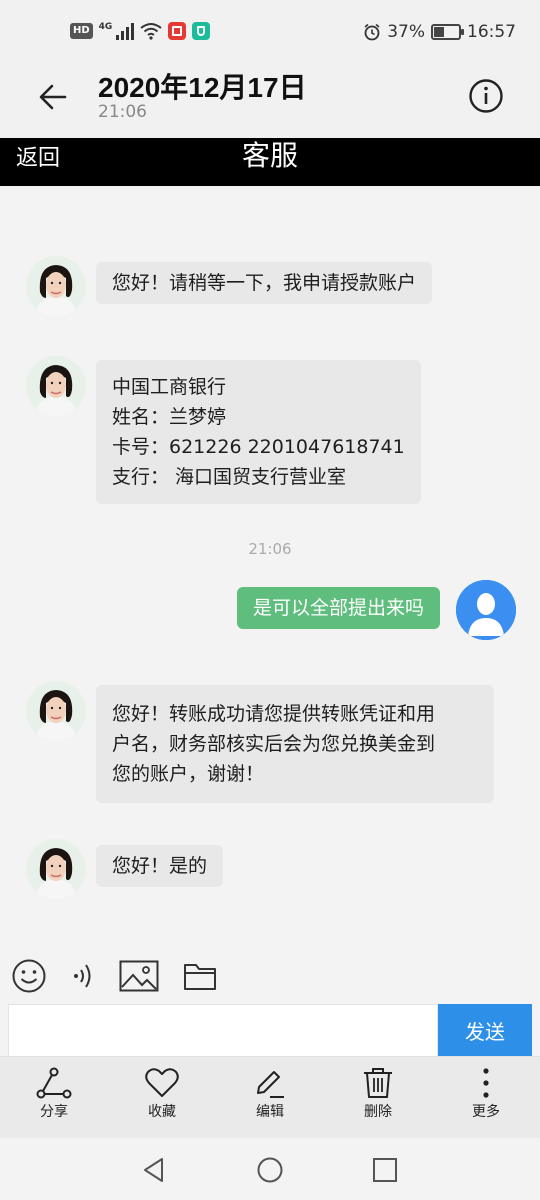 This screenshot has height=1200, width=540. I want to click on send-button: 发送, so click(485, 1030).